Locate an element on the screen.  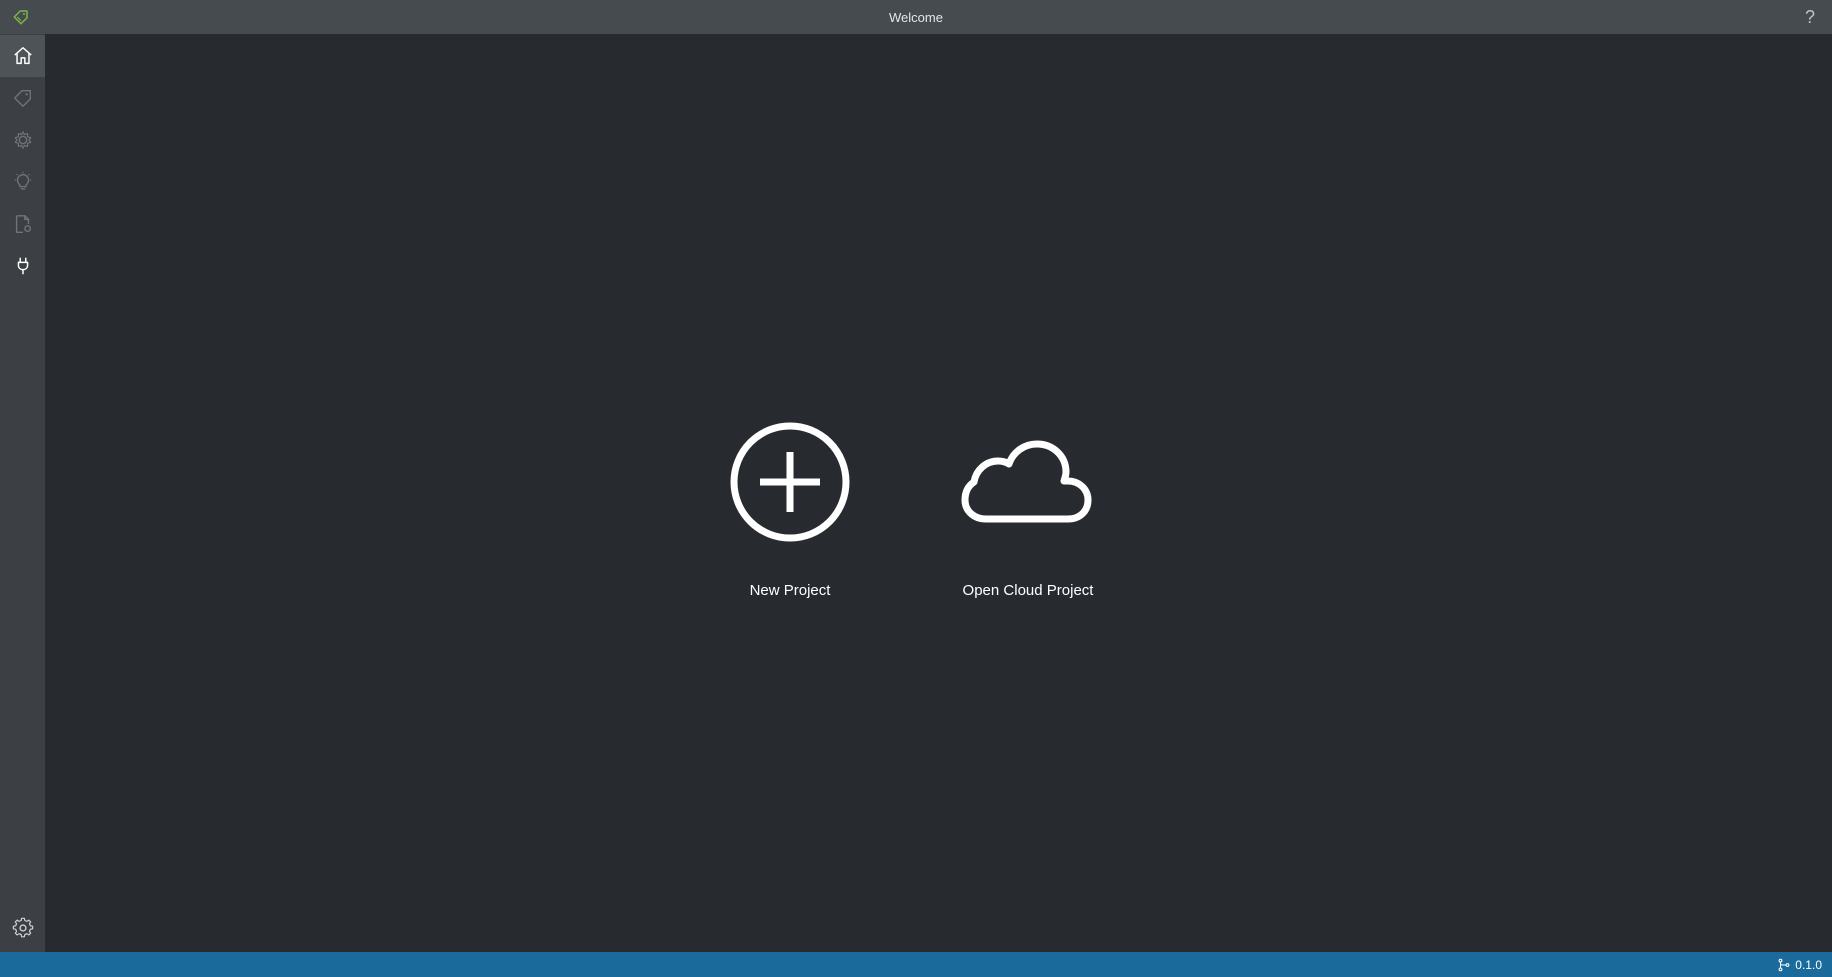
plug-icon is located at coordinates (22, 266).